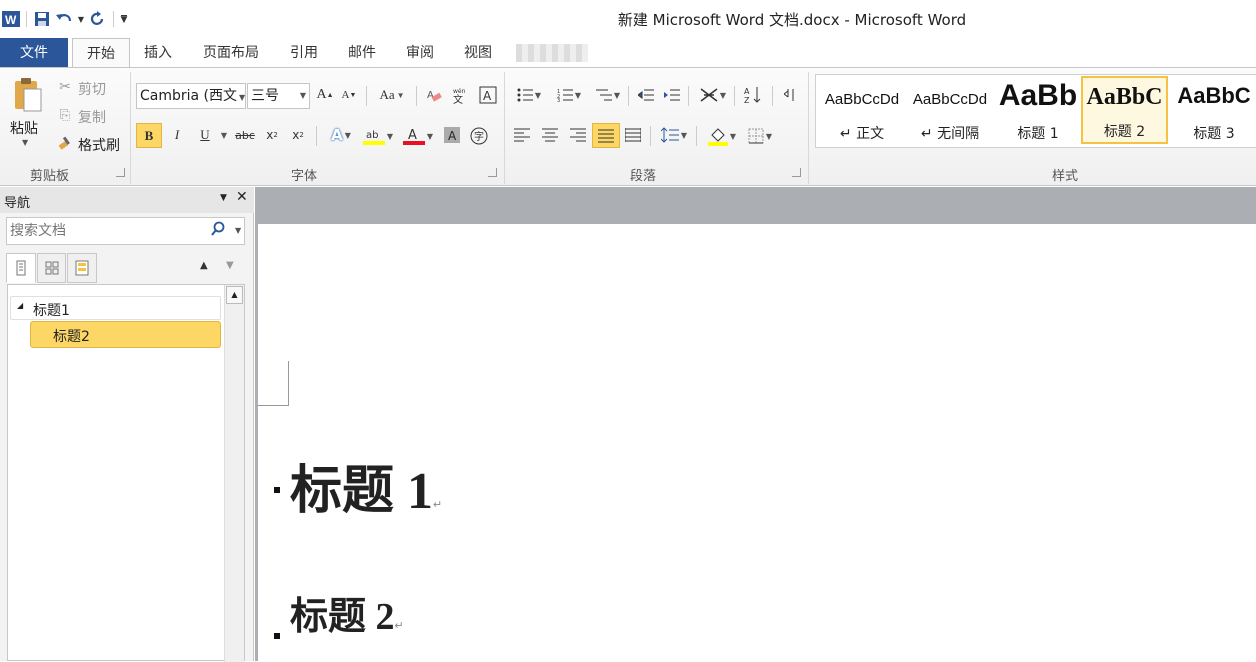 This screenshot has height=662, width=1256. I want to click on nav-menu-icon: ▼, so click(223, 198).